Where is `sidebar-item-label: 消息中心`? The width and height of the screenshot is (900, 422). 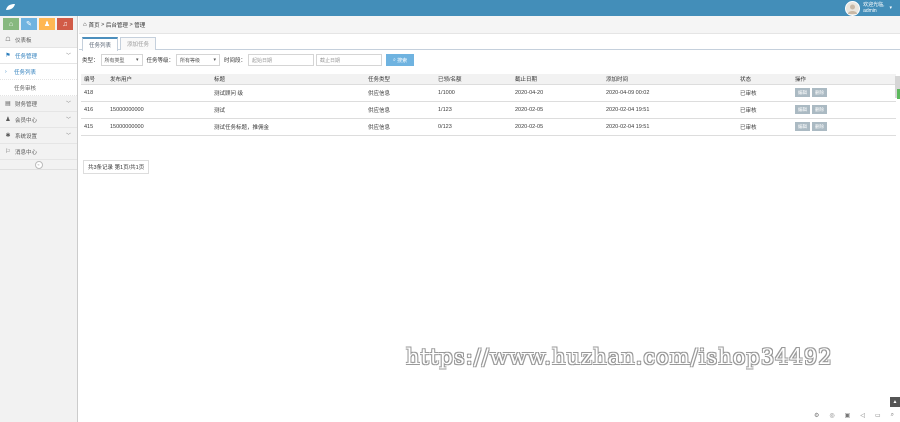 sidebar-item-label: 消息中心 is located at coordinates (26, 152).